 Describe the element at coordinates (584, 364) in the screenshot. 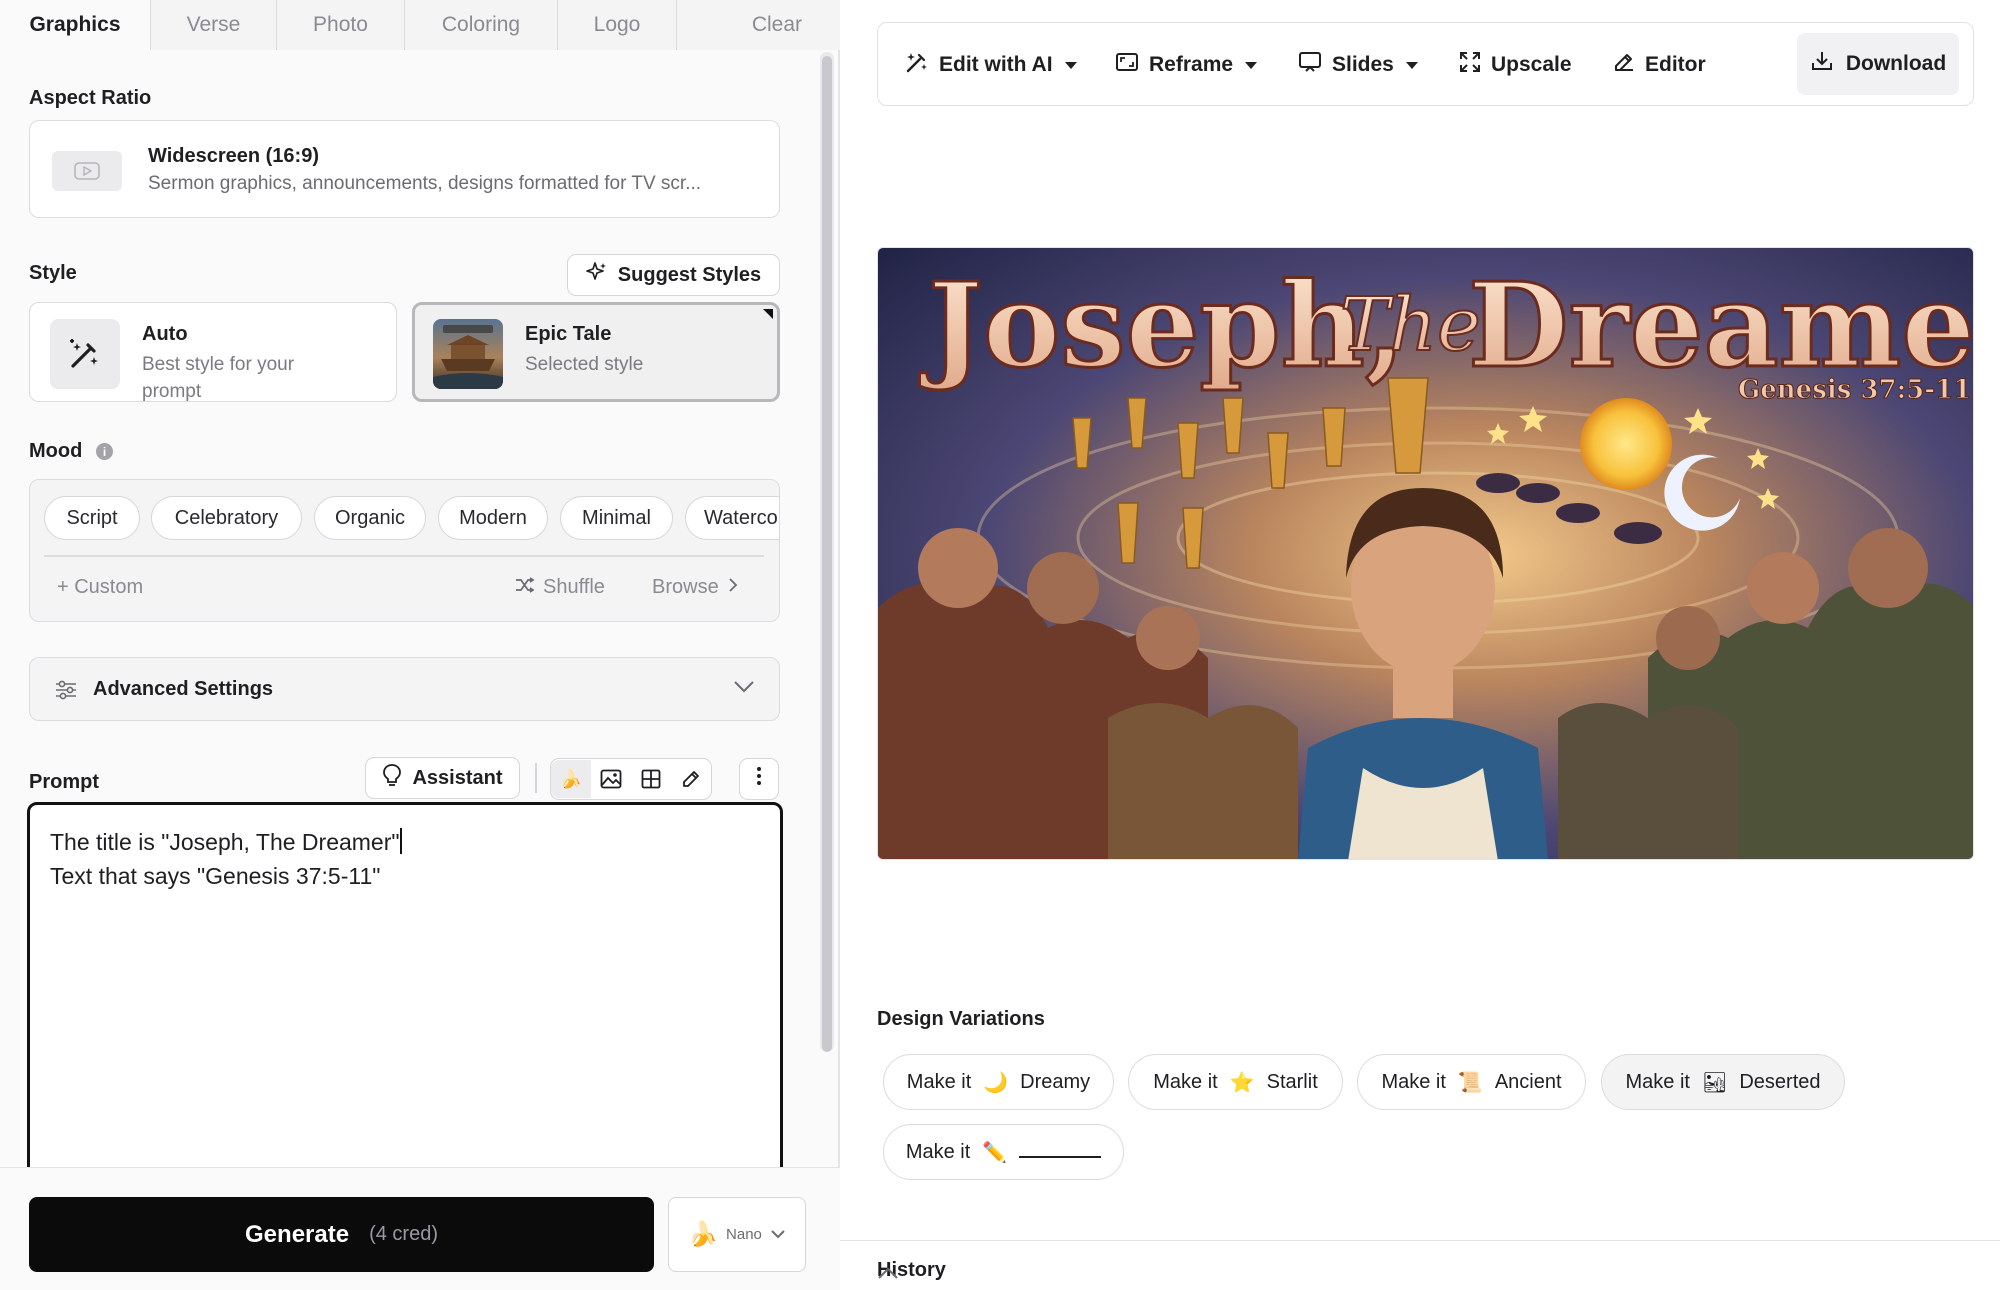

I see `style-epic-tale-subtitle: Selected style` at that location.